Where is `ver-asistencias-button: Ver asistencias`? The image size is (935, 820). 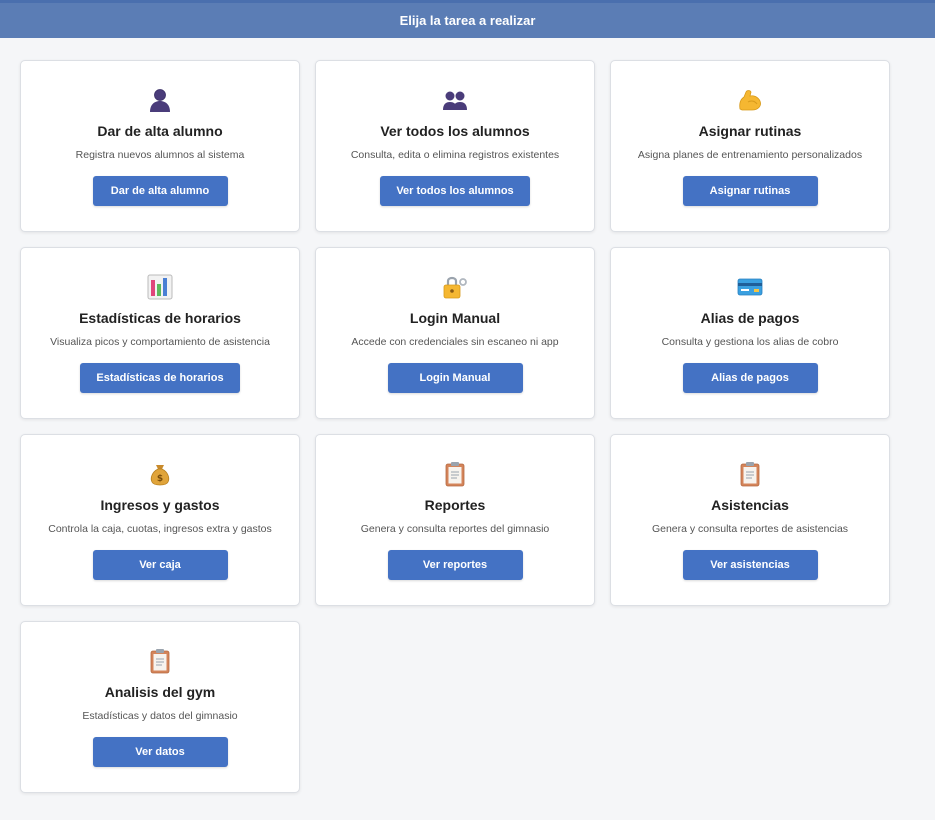 ver-asistencias-button: Ver asistencias is located at coordinates (750, 565).